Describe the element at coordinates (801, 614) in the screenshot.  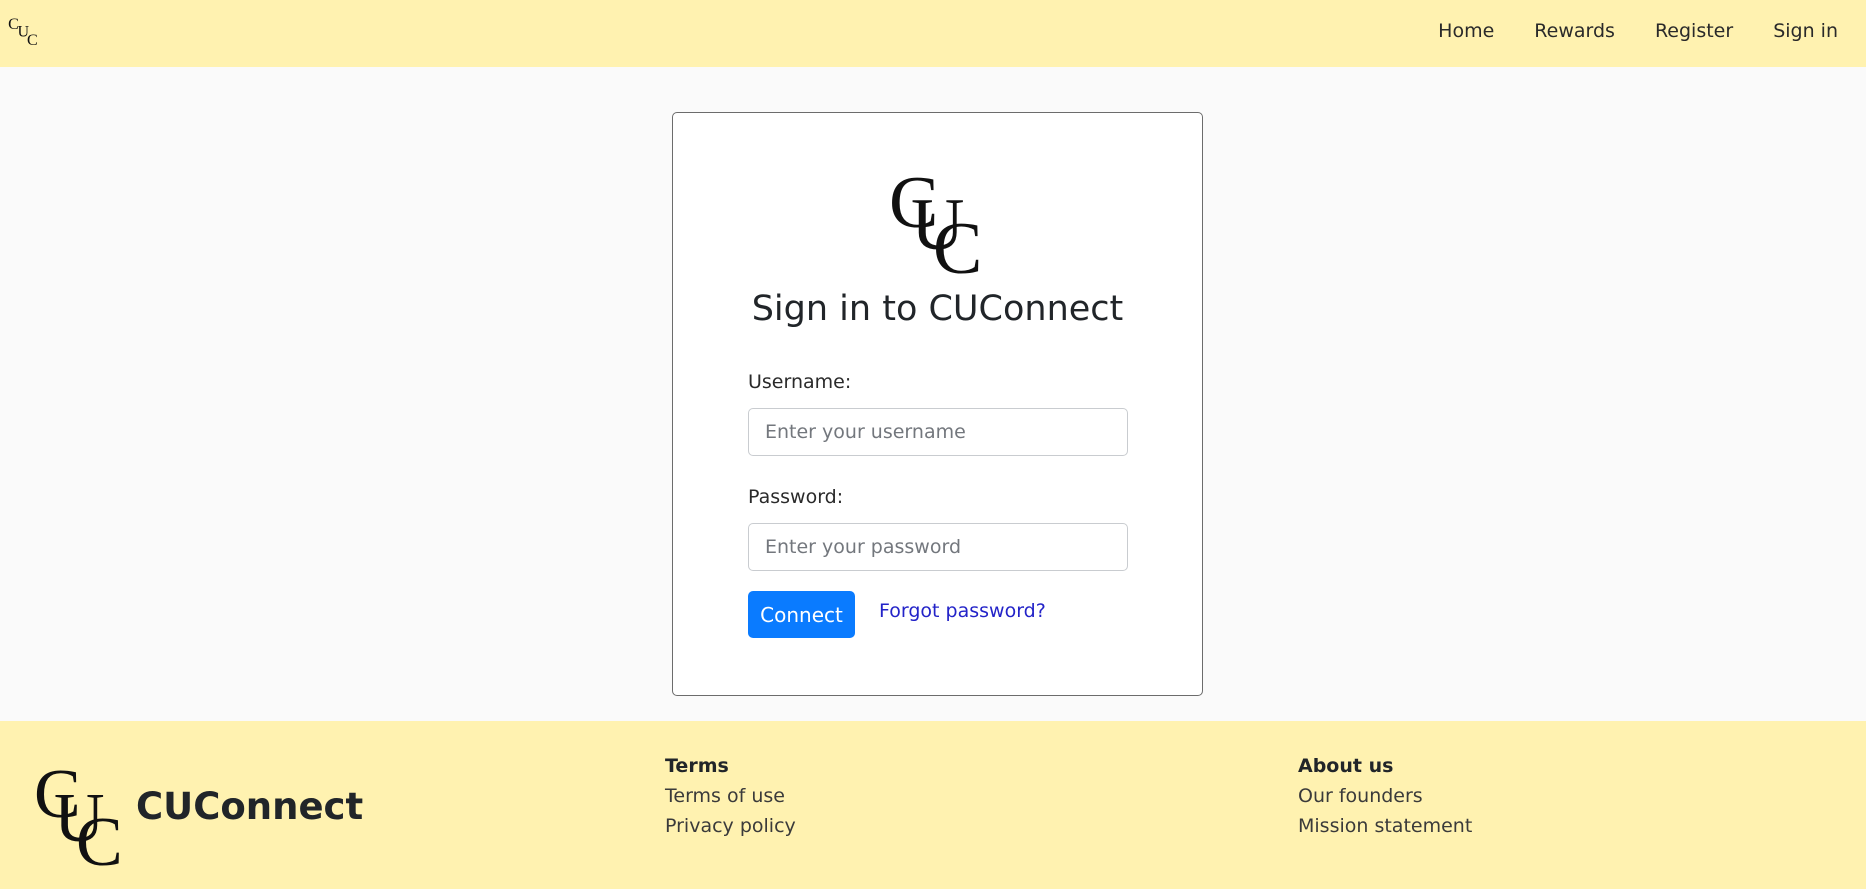
I see `connect-button: Connect` at that location.